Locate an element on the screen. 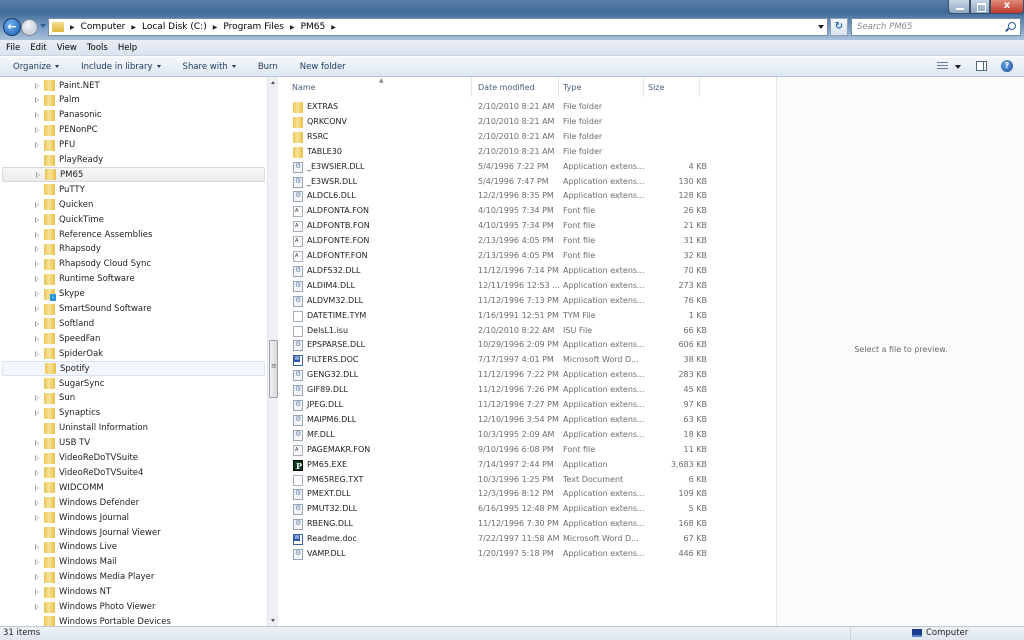 The width and height of the screenshot is (1024, 640). navigation-scrollbar is located at coordinates (272, 351).